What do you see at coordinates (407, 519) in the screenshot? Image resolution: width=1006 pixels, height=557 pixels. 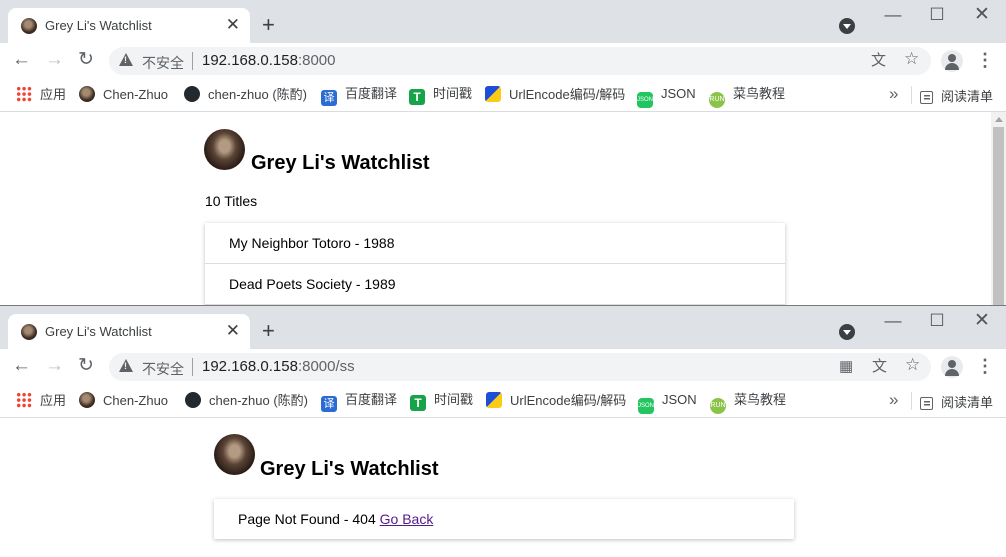 I see `go-back-link: Go Back` at bounding box center [407, 519].